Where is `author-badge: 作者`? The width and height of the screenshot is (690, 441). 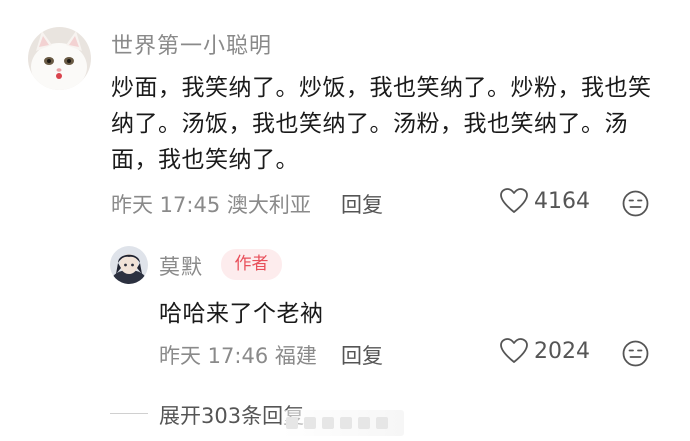
author-badge: 作者 is located at coordinates (251, 264).